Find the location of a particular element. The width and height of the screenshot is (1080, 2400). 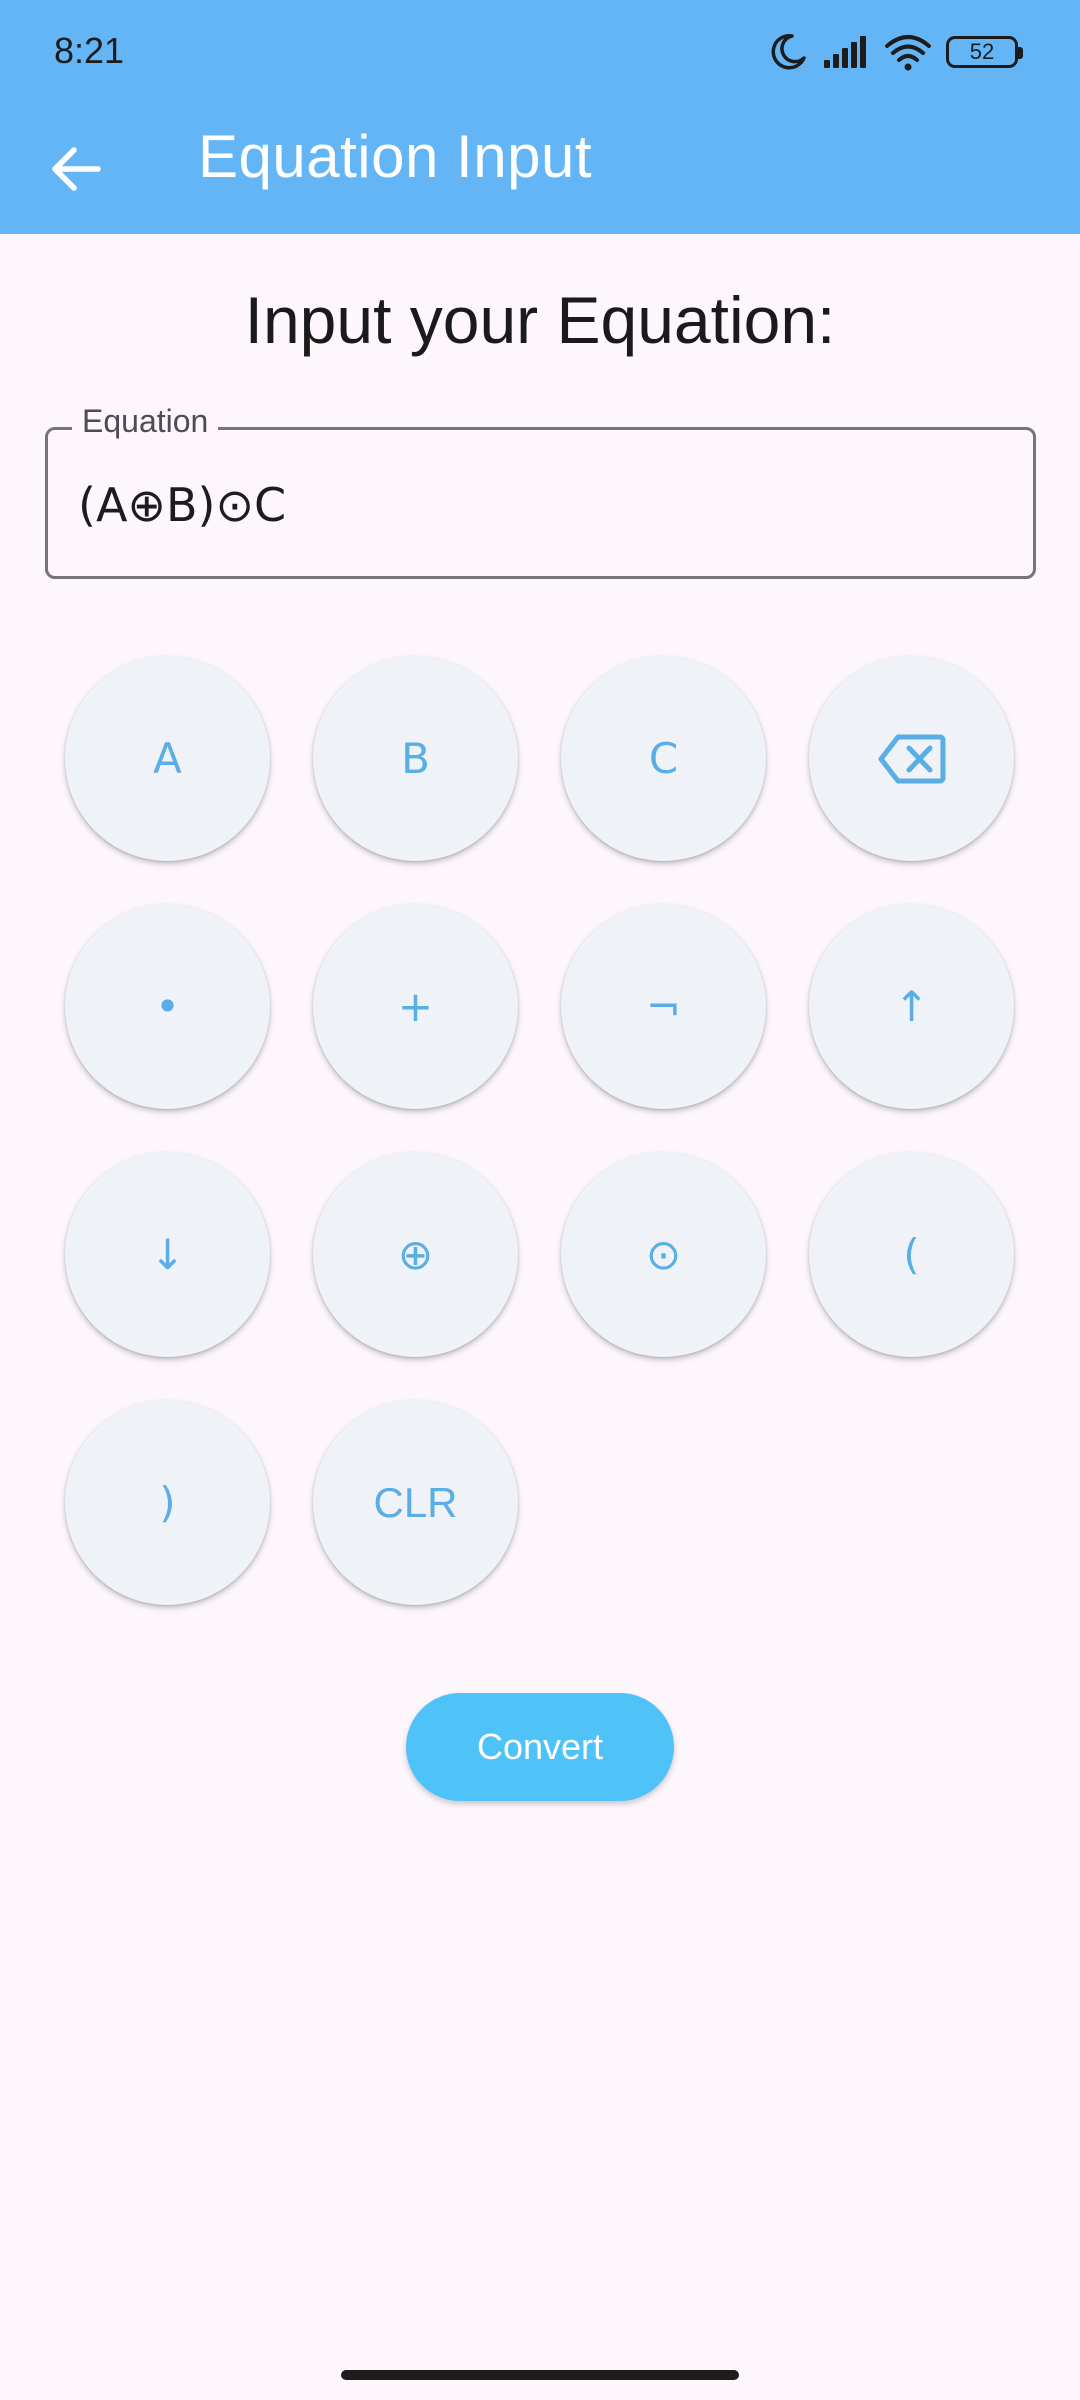

status-time: 8:21 is located at coordinates (89, 50).